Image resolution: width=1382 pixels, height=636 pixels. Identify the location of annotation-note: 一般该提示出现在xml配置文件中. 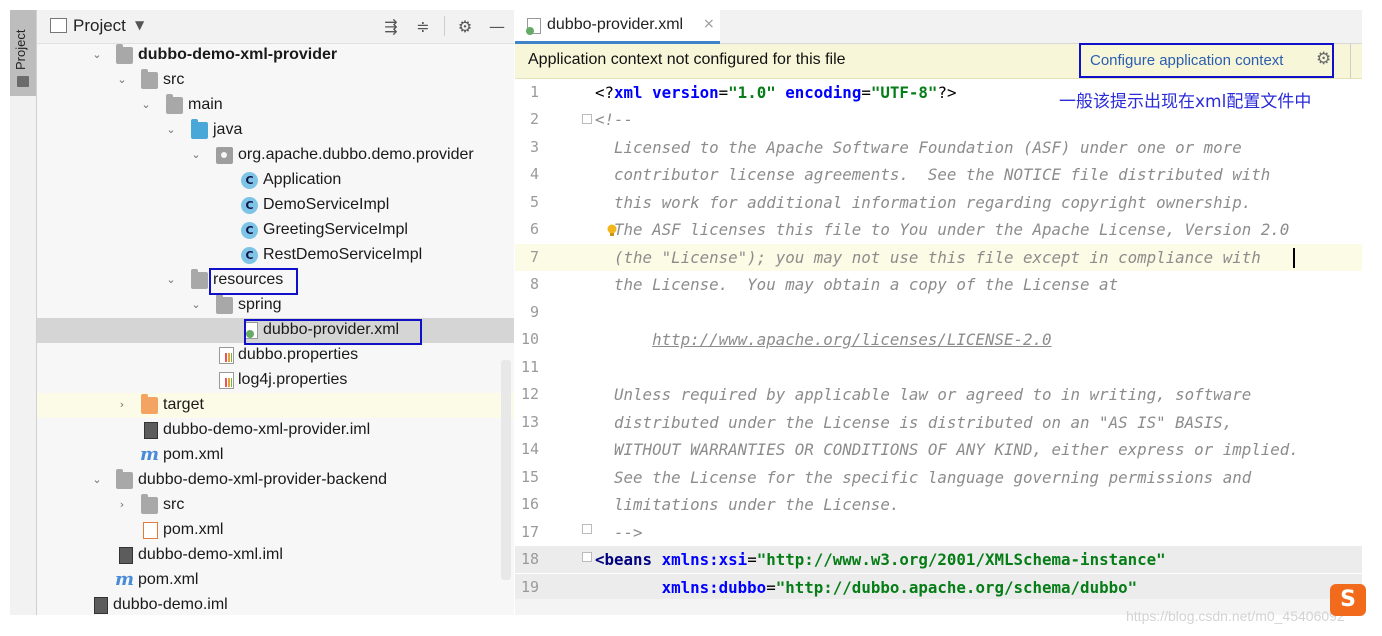
(1185, 102).